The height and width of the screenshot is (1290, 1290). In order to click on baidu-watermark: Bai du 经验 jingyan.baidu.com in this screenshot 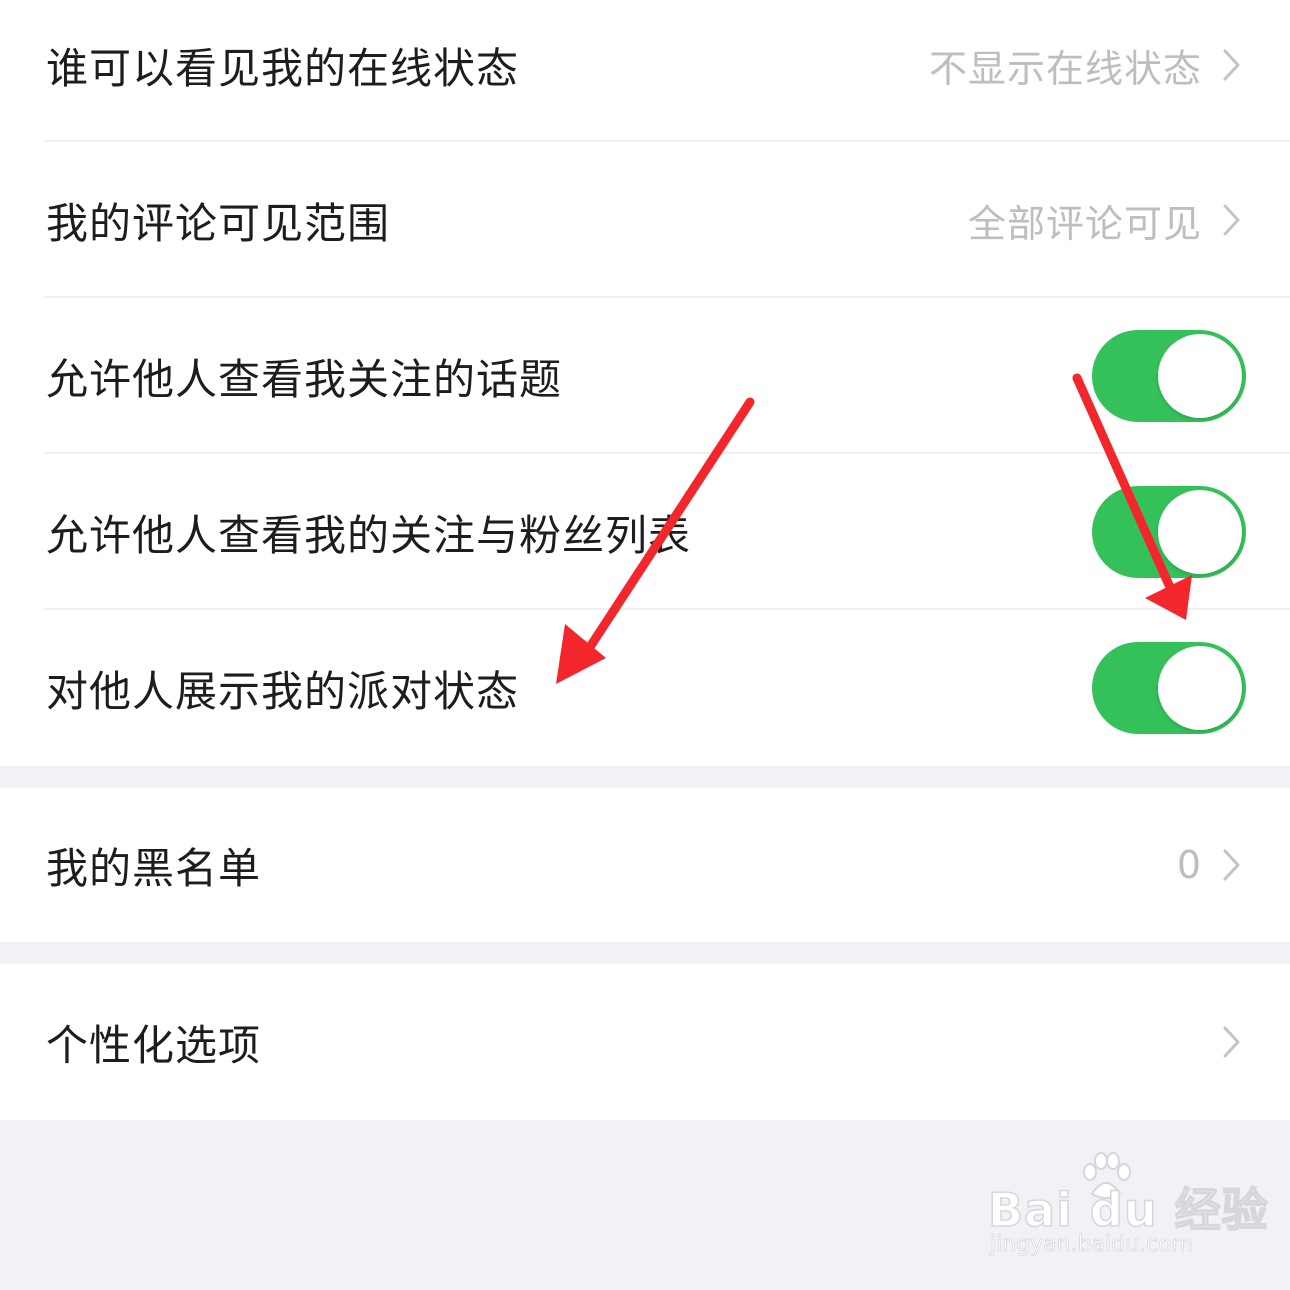, I will do `click(1127, 1207)`.